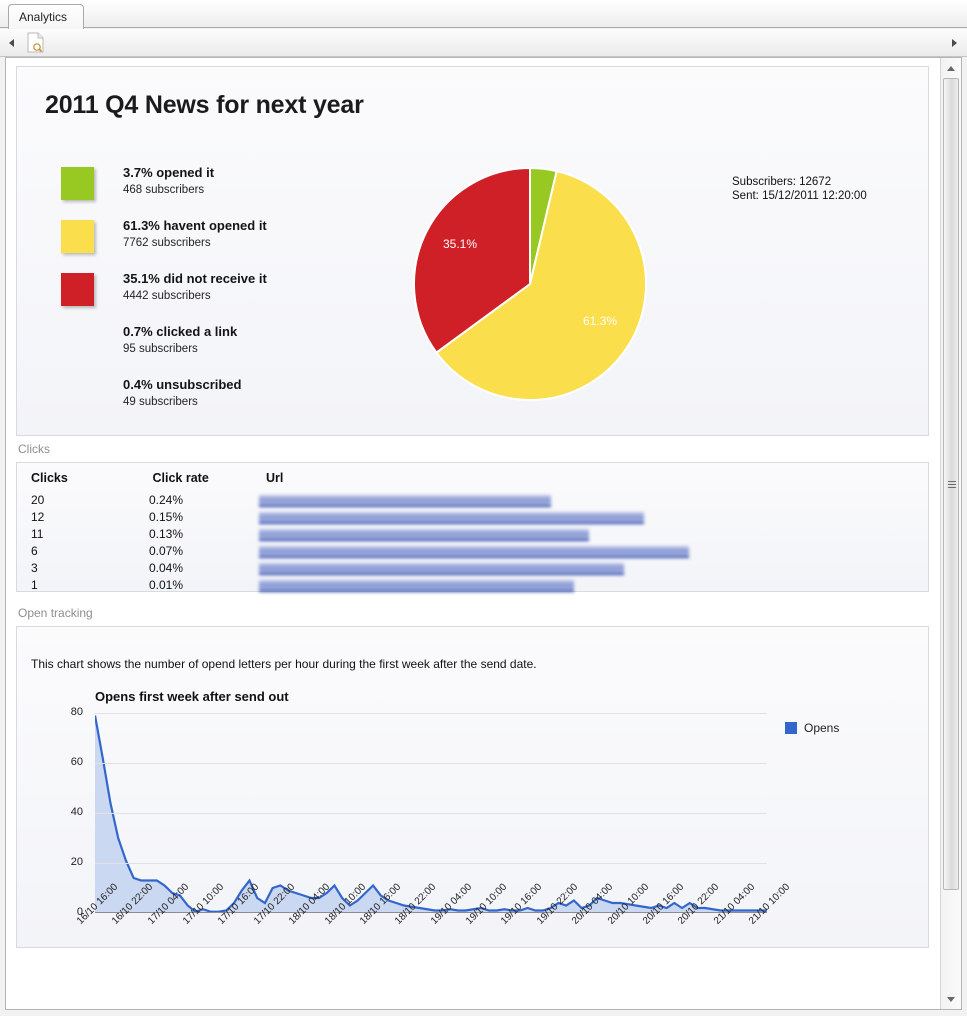 This screenshot has height=1016, width=967. I want to click on table-row: 20 0.24%, so click(471, 501).